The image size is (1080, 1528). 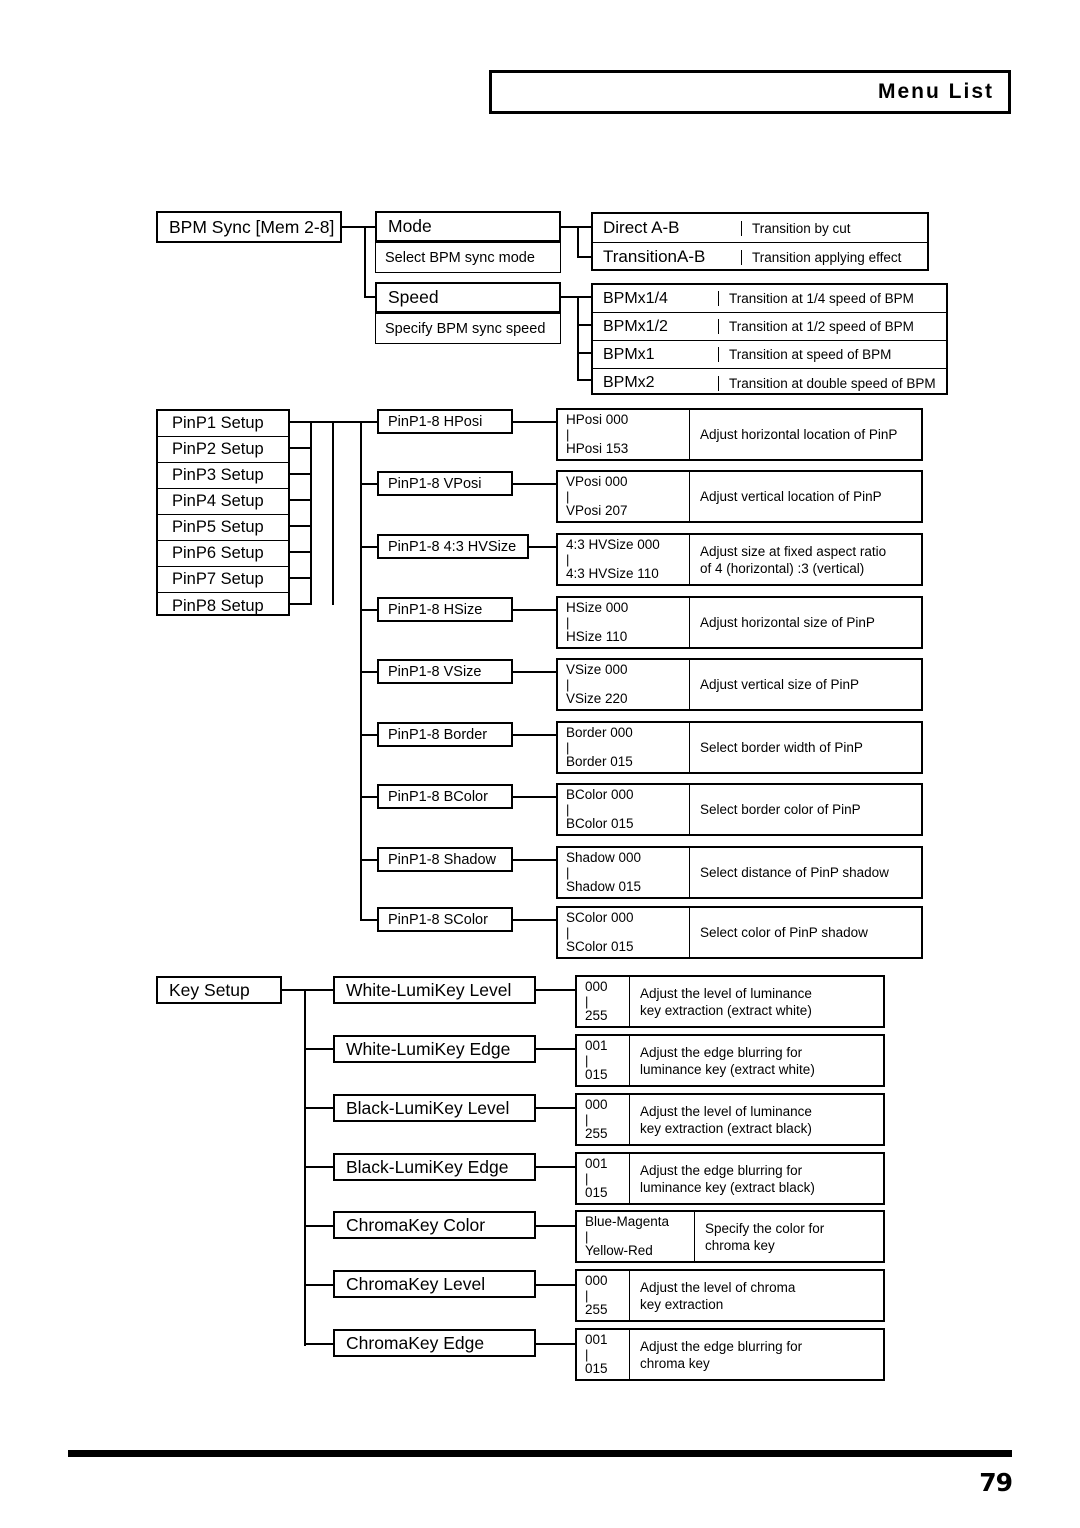 I want to click on bpm-mode-option-desc: Transition applying effect, so click(x=834, y=257).